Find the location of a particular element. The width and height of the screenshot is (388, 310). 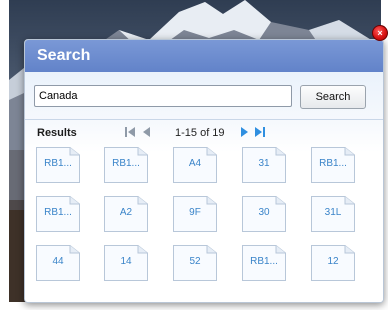

close-button: × is located at coordinates (380, 33).